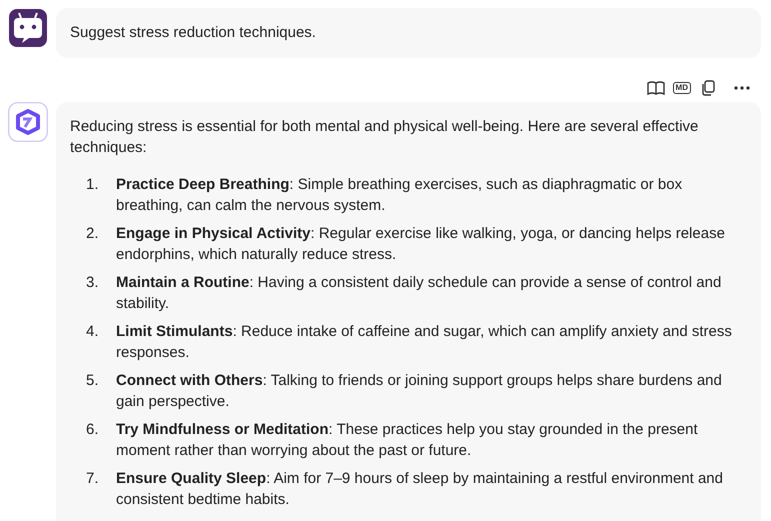  Describe the element at coordinates (93, 185) in the screenshot. I see `list-number: 1.` at that location.